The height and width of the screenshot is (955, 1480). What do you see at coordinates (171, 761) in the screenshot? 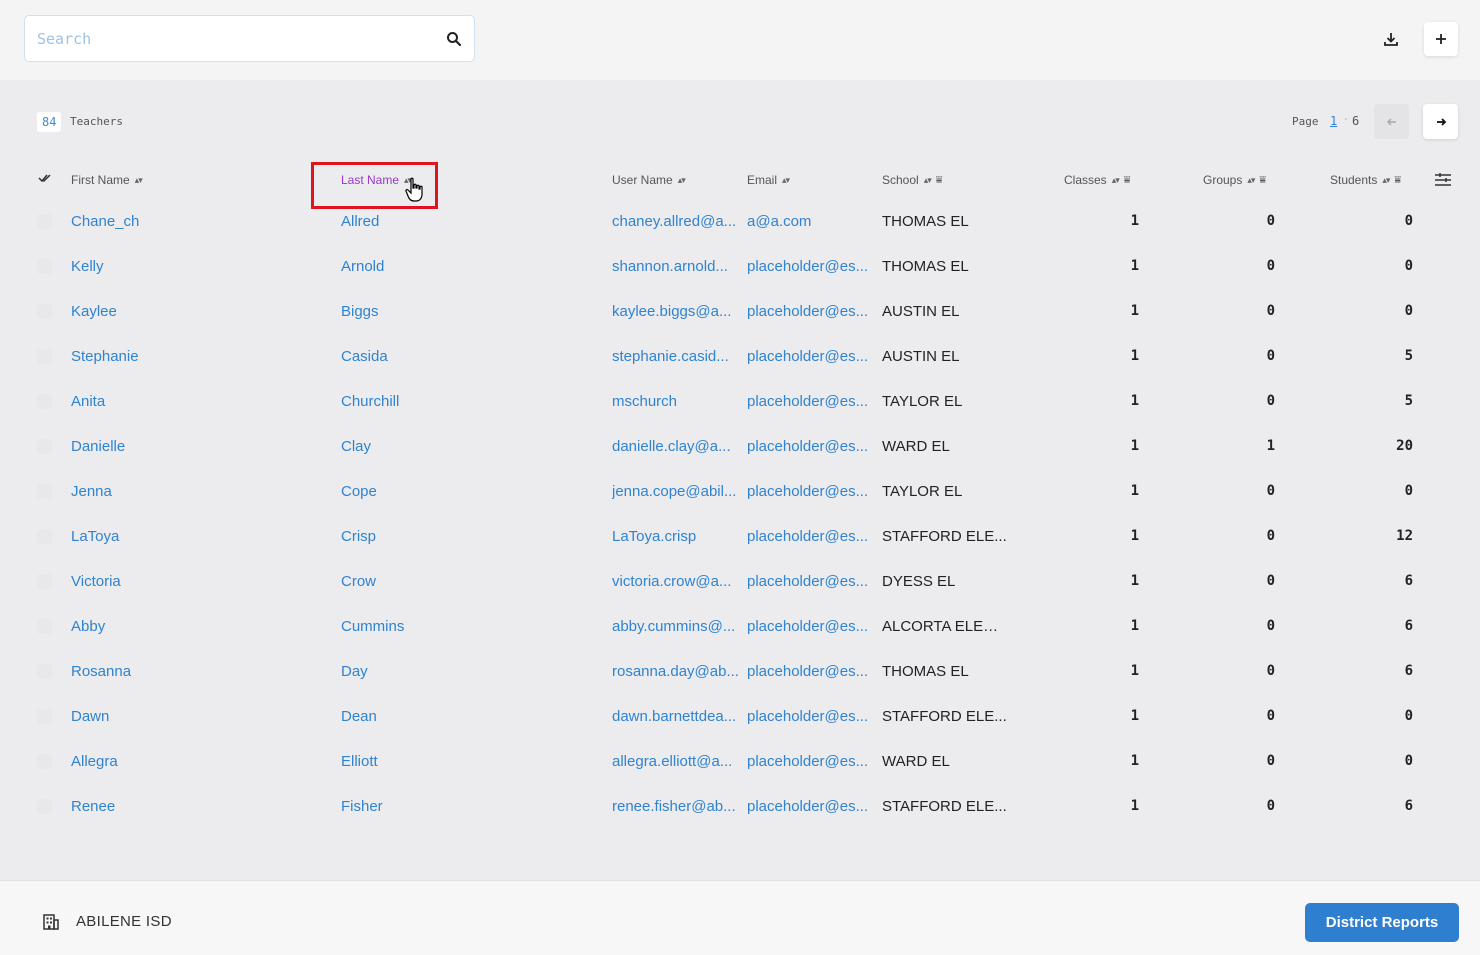
I see `first-name-link: Allegra` at bounding box center [171, 761].